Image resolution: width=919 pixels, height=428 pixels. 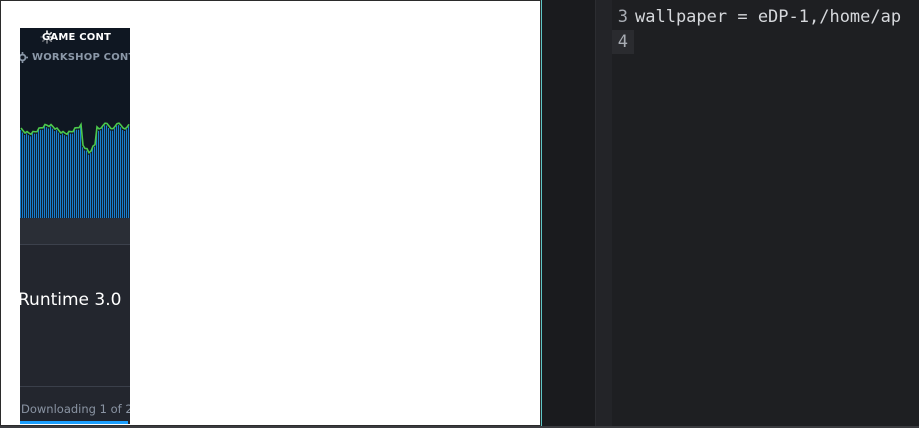 What do you see at coordinates (81, 57) in the screenshot?
I see `tab-workshop-content-label: WORKSHOP CONT` at bounding box center [81, 57].